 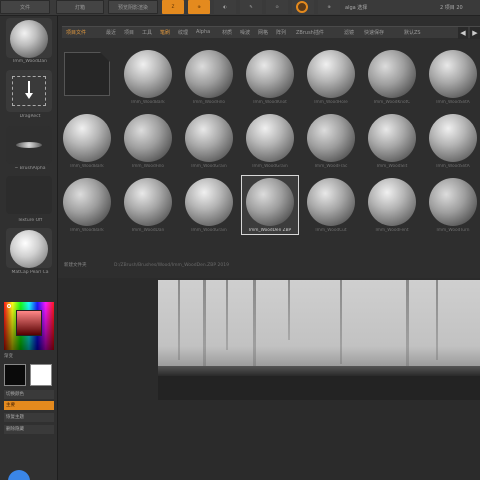 I want to click on tab-grid: 网格, so click(x=263, y=32).